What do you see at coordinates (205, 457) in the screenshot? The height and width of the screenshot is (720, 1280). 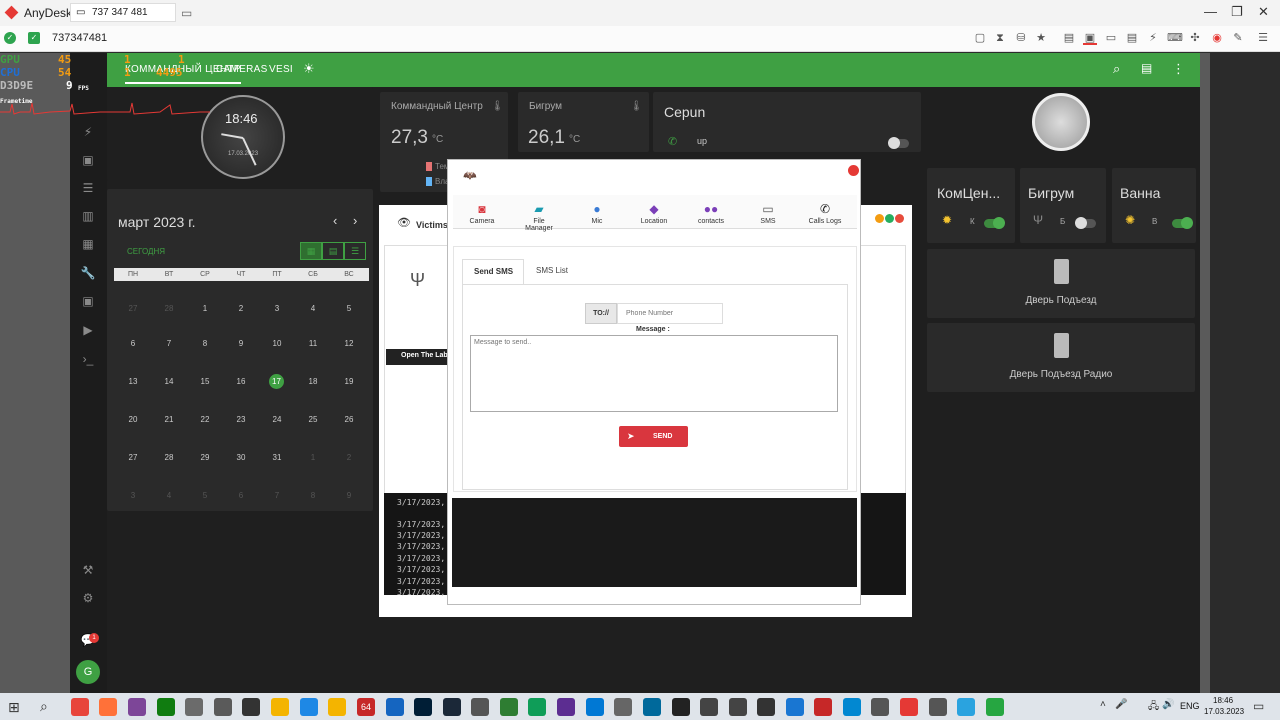 I see `calendar-day: 29` at bounding box center [205, 457].